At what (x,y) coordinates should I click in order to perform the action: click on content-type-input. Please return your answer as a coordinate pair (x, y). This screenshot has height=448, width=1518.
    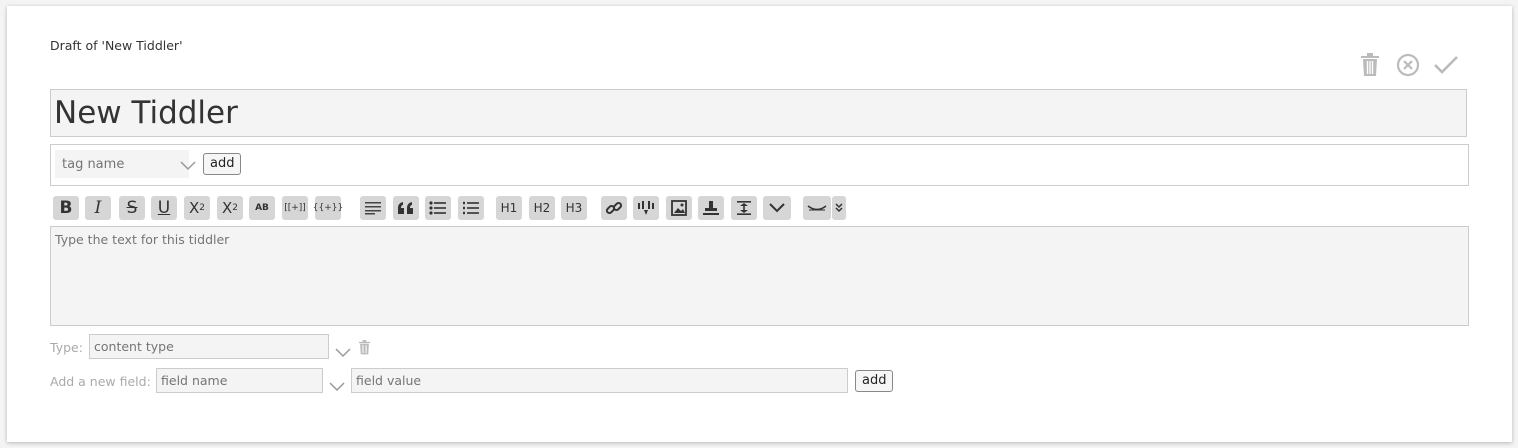
    Looking at the image, I should click on (209, 346).